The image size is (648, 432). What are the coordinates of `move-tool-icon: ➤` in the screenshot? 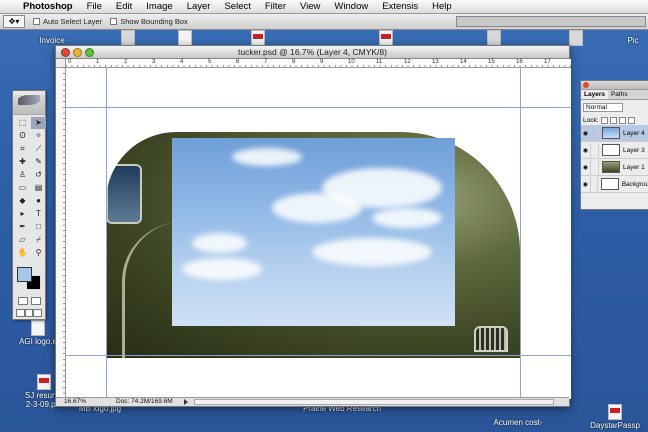 It's located at (38, 123).